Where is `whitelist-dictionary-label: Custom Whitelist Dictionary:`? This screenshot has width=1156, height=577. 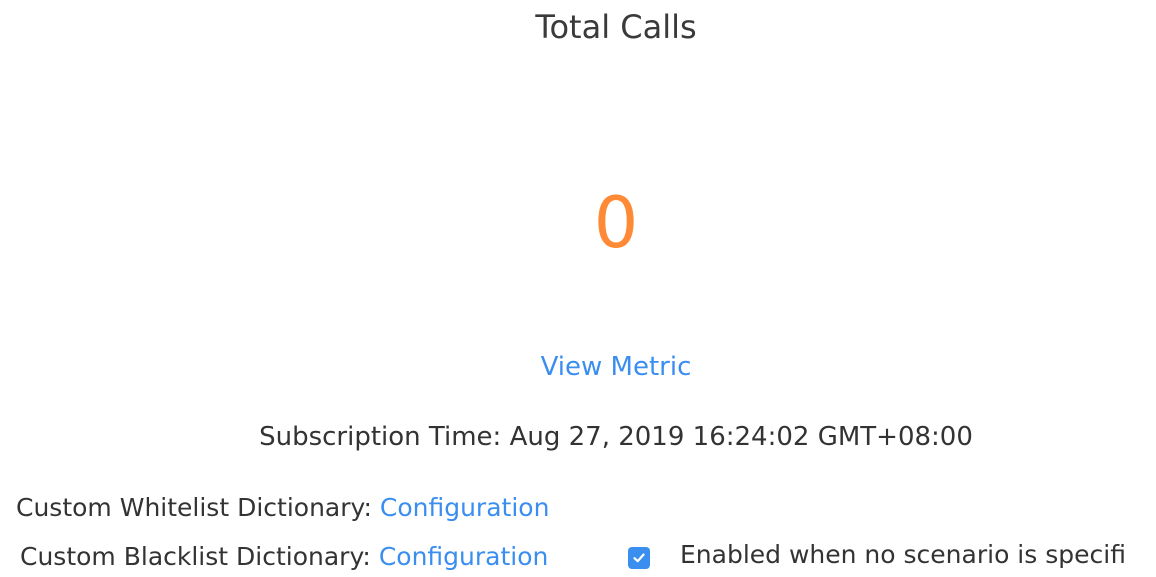
whitelist-dictionary-label: Custom Whitelist Dictionary: is located at coordinates (194, 507).